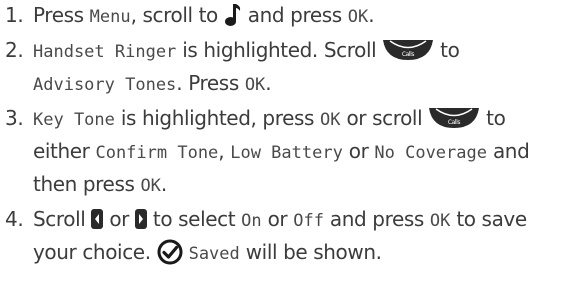  What do you see at coordinates (97, 218) in the screenshot?
I see `left-arrow-key-icon` at bounding box center [97, 218].